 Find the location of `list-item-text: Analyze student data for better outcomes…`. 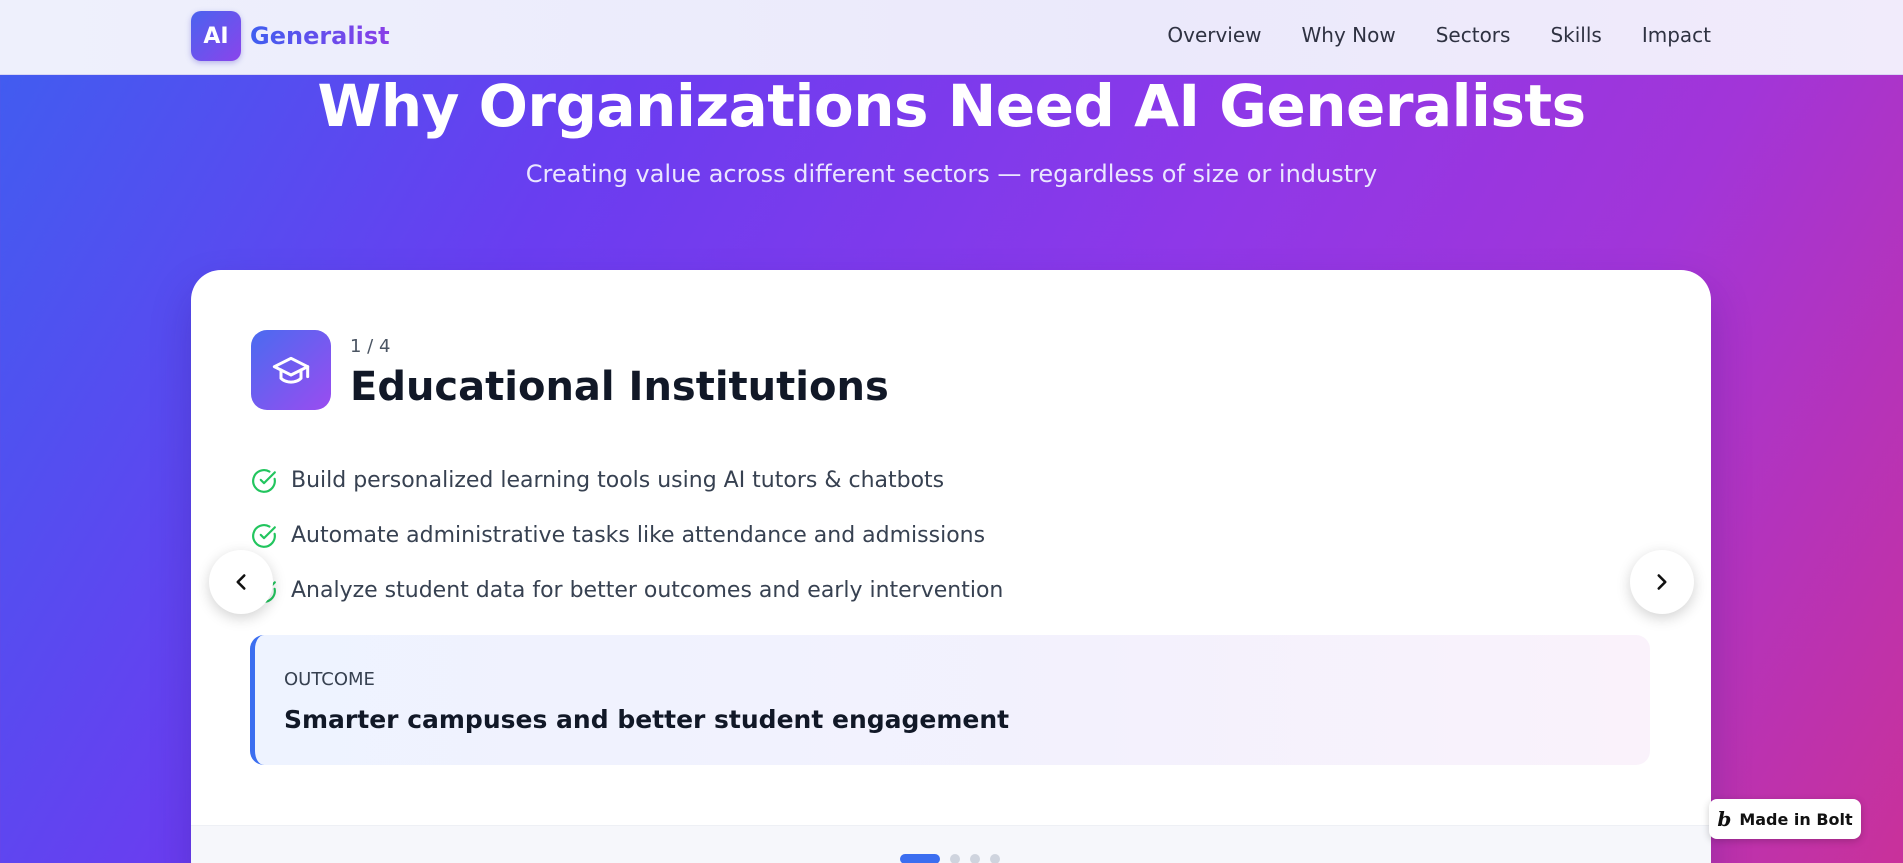

list-item-text: Analyze student data for better outcomes… is located at coordinates (647, 590).